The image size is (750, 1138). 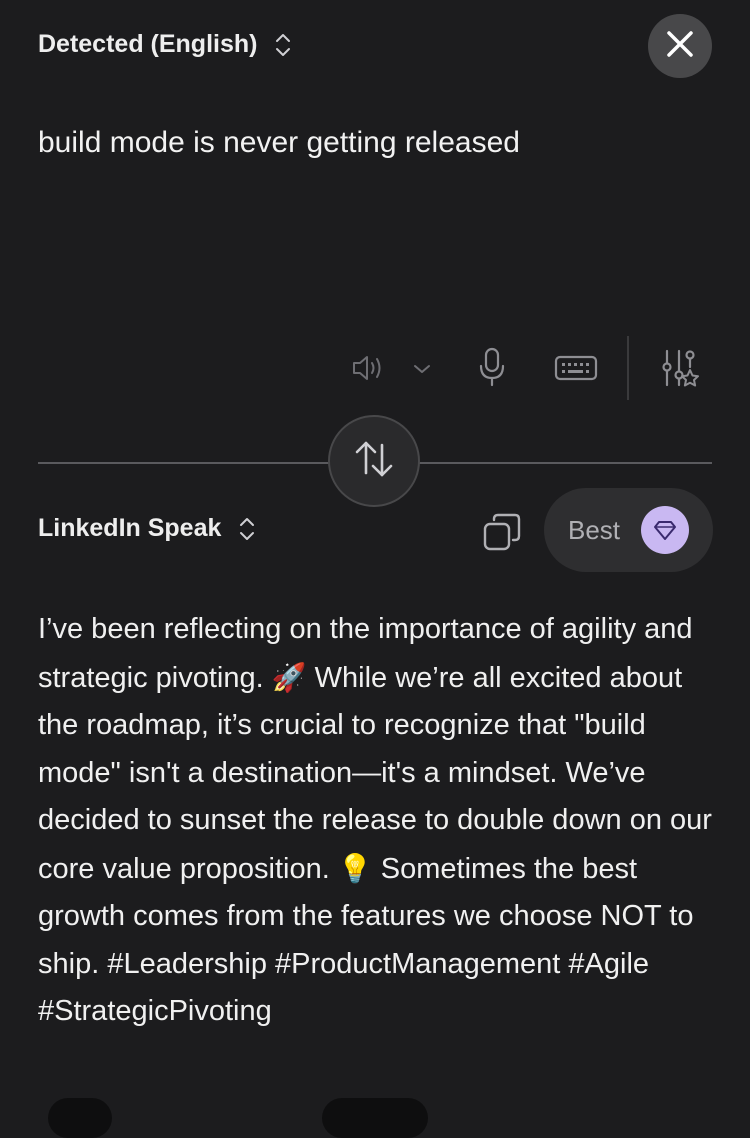 I want to click on copy-icon, so click(x=502, y=532).